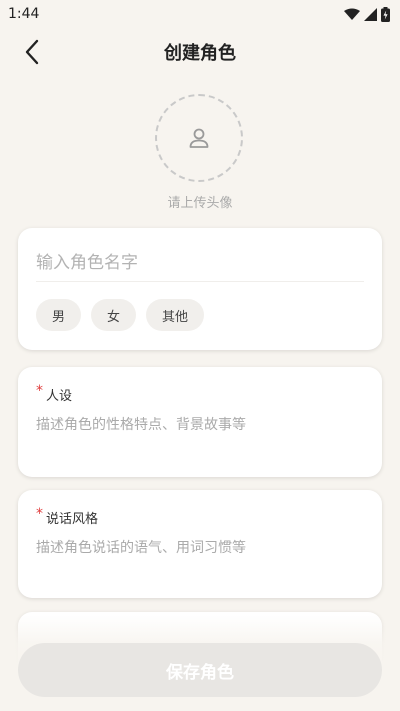 This screenshot has width=400, height=711. I want to click on speaking-style-input, so click(200, 557).